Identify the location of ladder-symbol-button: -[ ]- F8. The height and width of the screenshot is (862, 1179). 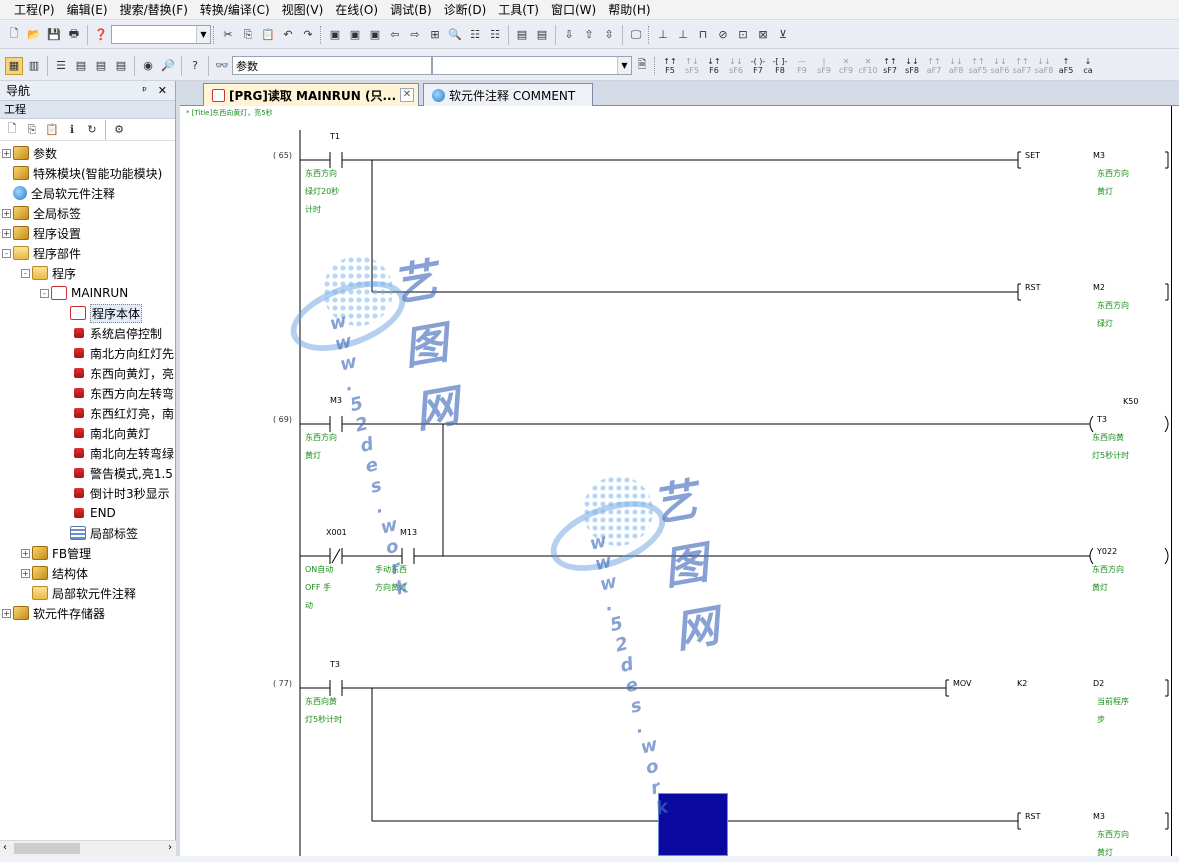
(780, 66).